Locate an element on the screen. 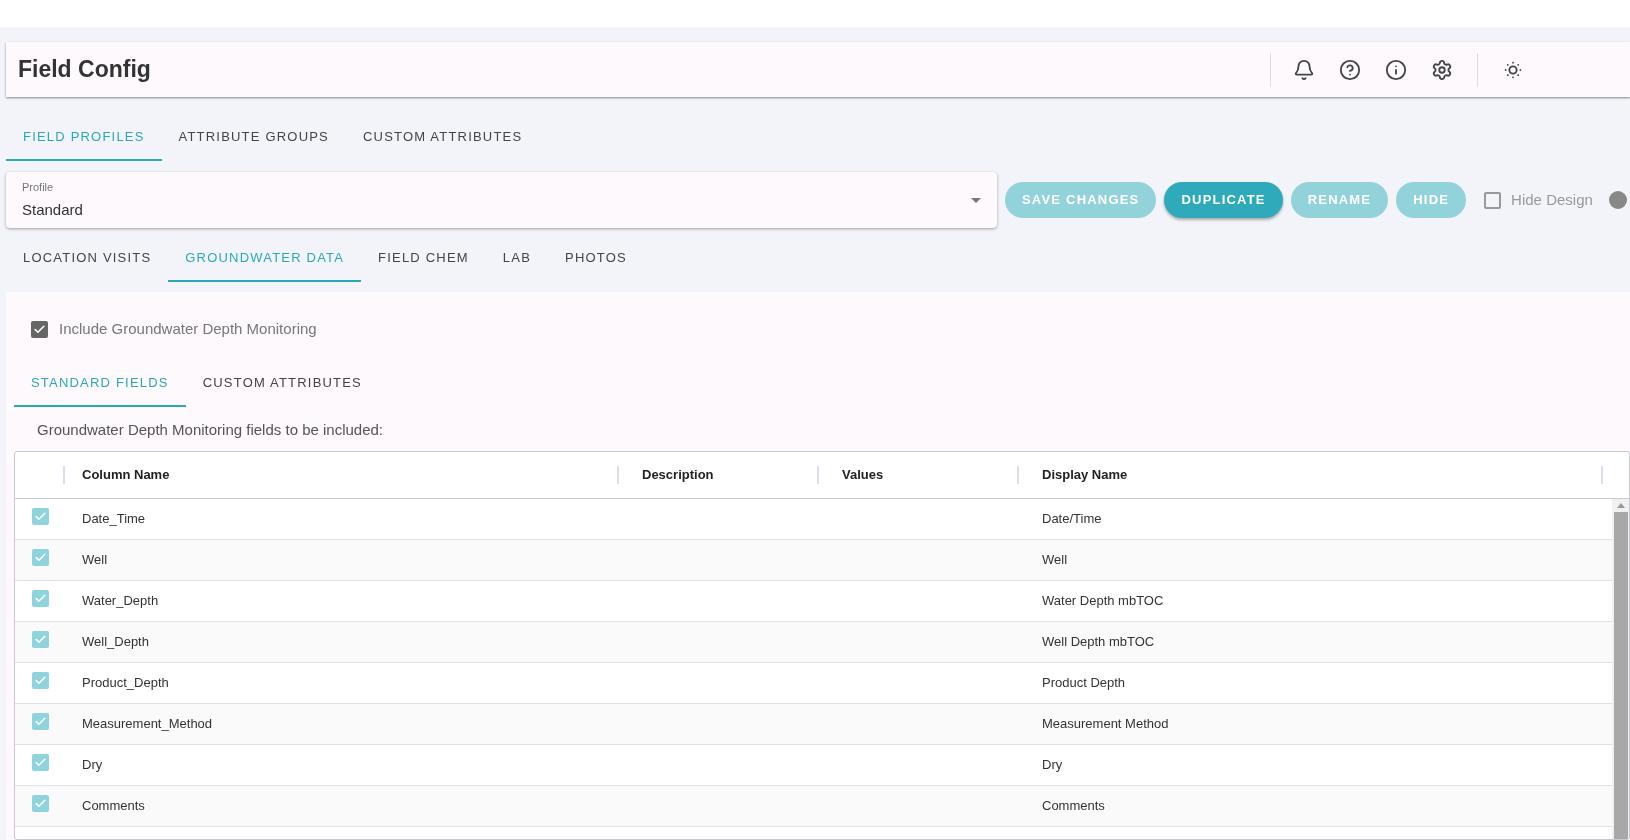  settings-icon is located at coordinates (1442, 69).